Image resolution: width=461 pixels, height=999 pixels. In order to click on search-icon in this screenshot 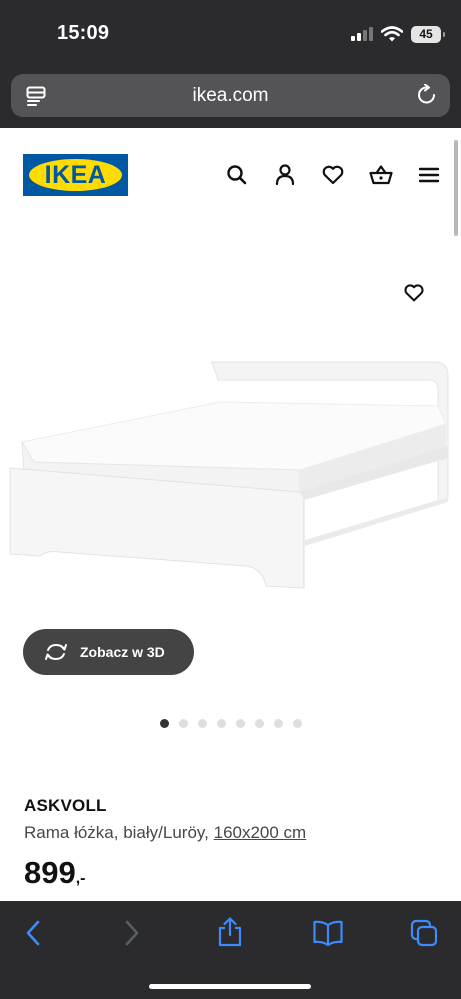, I will do `click(237, 175)`.